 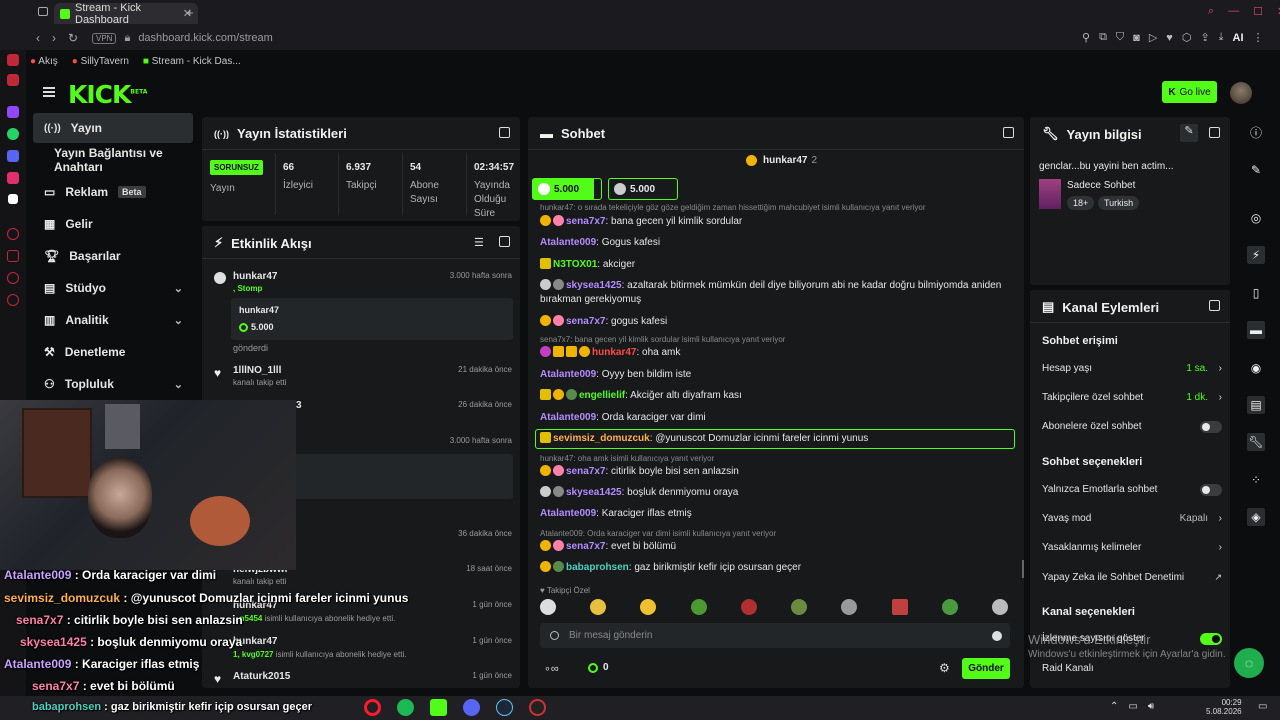 I want to click on banned-words-setting: Yasaklanmış kelimeler ›, so click(x=1132, y=547).